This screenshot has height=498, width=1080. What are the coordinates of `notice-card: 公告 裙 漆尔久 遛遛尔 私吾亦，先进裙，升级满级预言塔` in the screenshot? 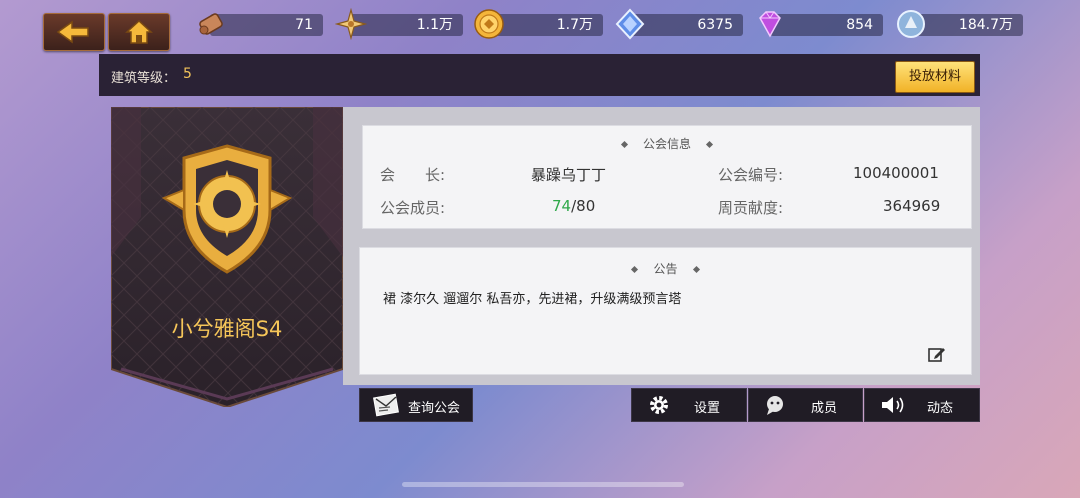 It's located at (665, 311).